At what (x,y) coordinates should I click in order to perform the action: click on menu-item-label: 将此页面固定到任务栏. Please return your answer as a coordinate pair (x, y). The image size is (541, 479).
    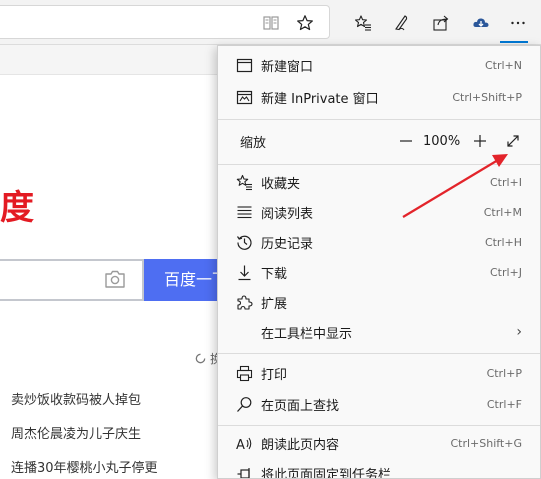
    Looking at the image, I should click on (326, 473).